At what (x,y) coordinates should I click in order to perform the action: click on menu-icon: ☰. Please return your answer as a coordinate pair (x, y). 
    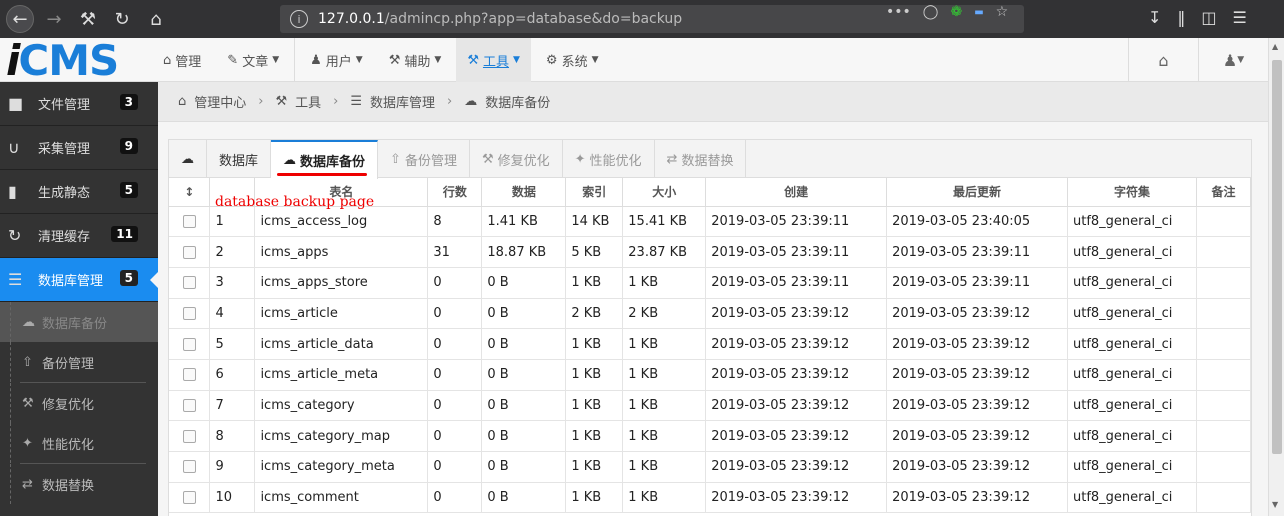
    Looking at the image, I should click on (1240, 17).